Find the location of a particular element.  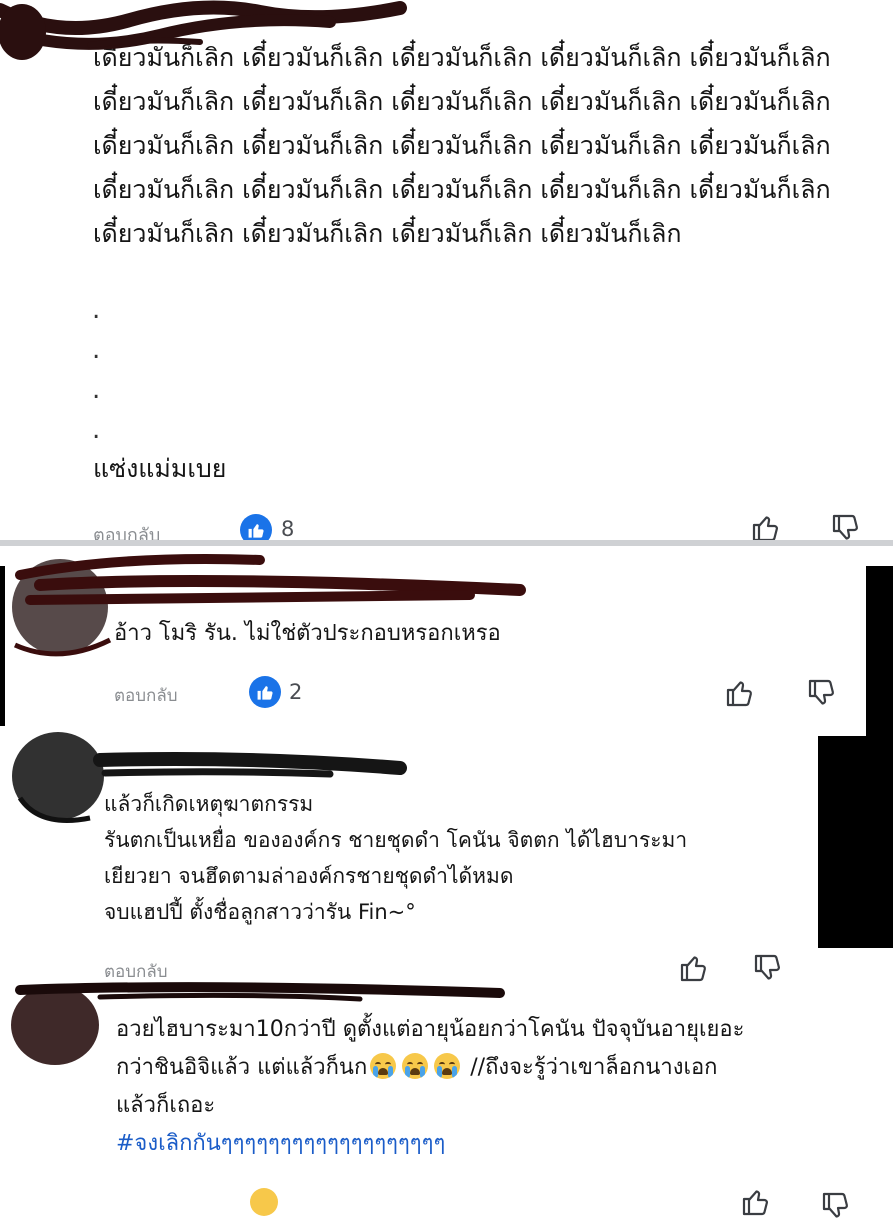

comment-3-line: เยียวยา จนฮึดตามล่าองค์กรชายชุดดำได้หมด is located at coordinates (309, 876).